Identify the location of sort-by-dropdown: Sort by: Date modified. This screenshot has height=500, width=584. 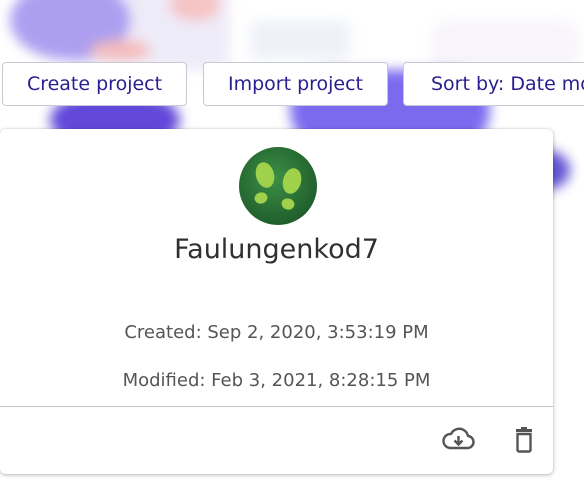
(493, 84).